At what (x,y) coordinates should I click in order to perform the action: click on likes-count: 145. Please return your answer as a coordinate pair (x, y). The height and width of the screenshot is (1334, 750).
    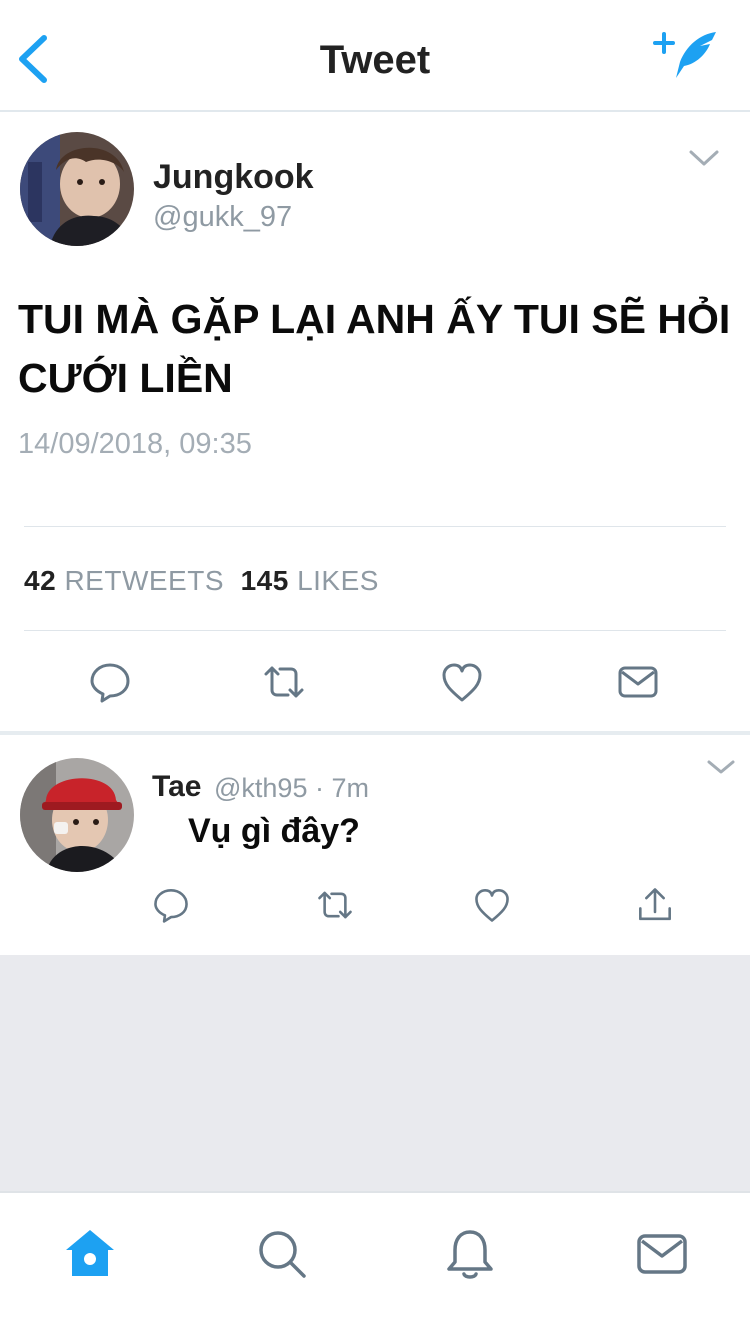
    Looking at the image, I should click on (265, 580).